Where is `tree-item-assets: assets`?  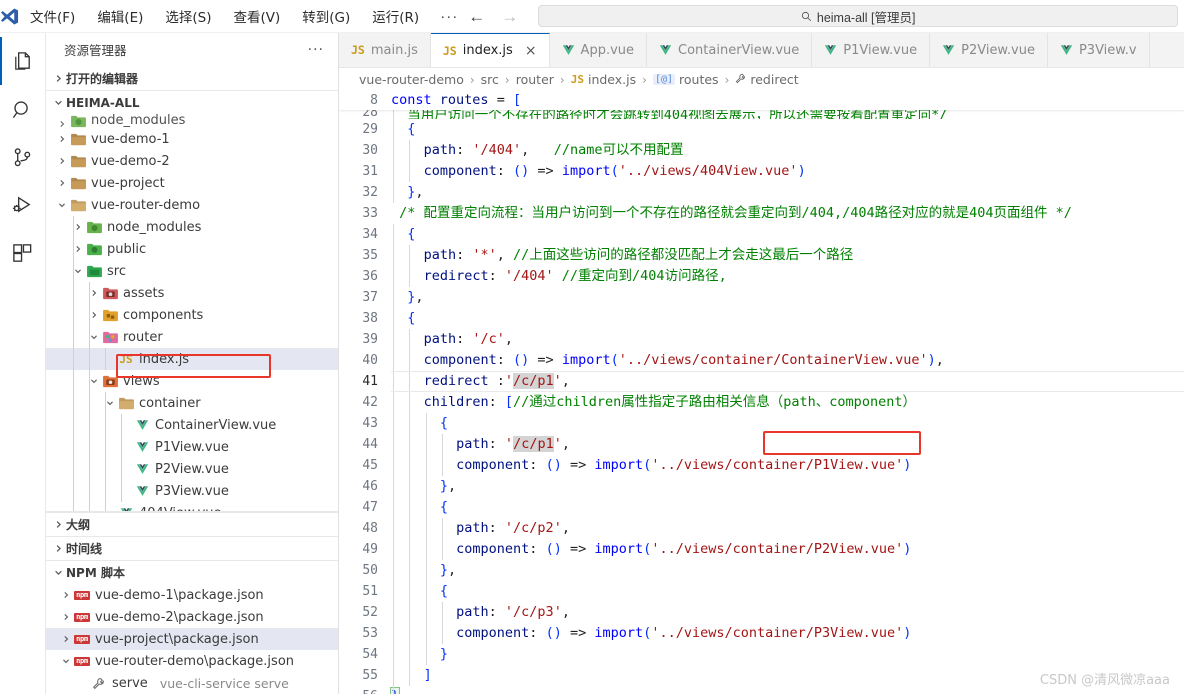
tree-item-assets: assets is located at coordinates (192, 293).